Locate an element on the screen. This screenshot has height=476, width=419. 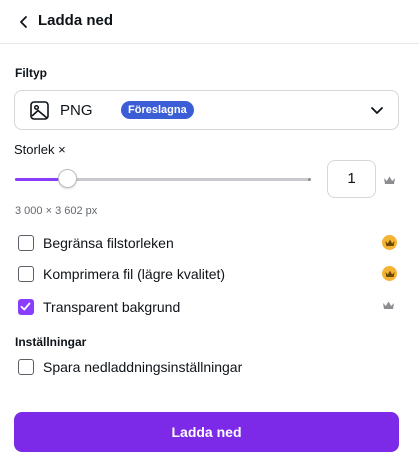
back-button is located at coordinates (24, 22).